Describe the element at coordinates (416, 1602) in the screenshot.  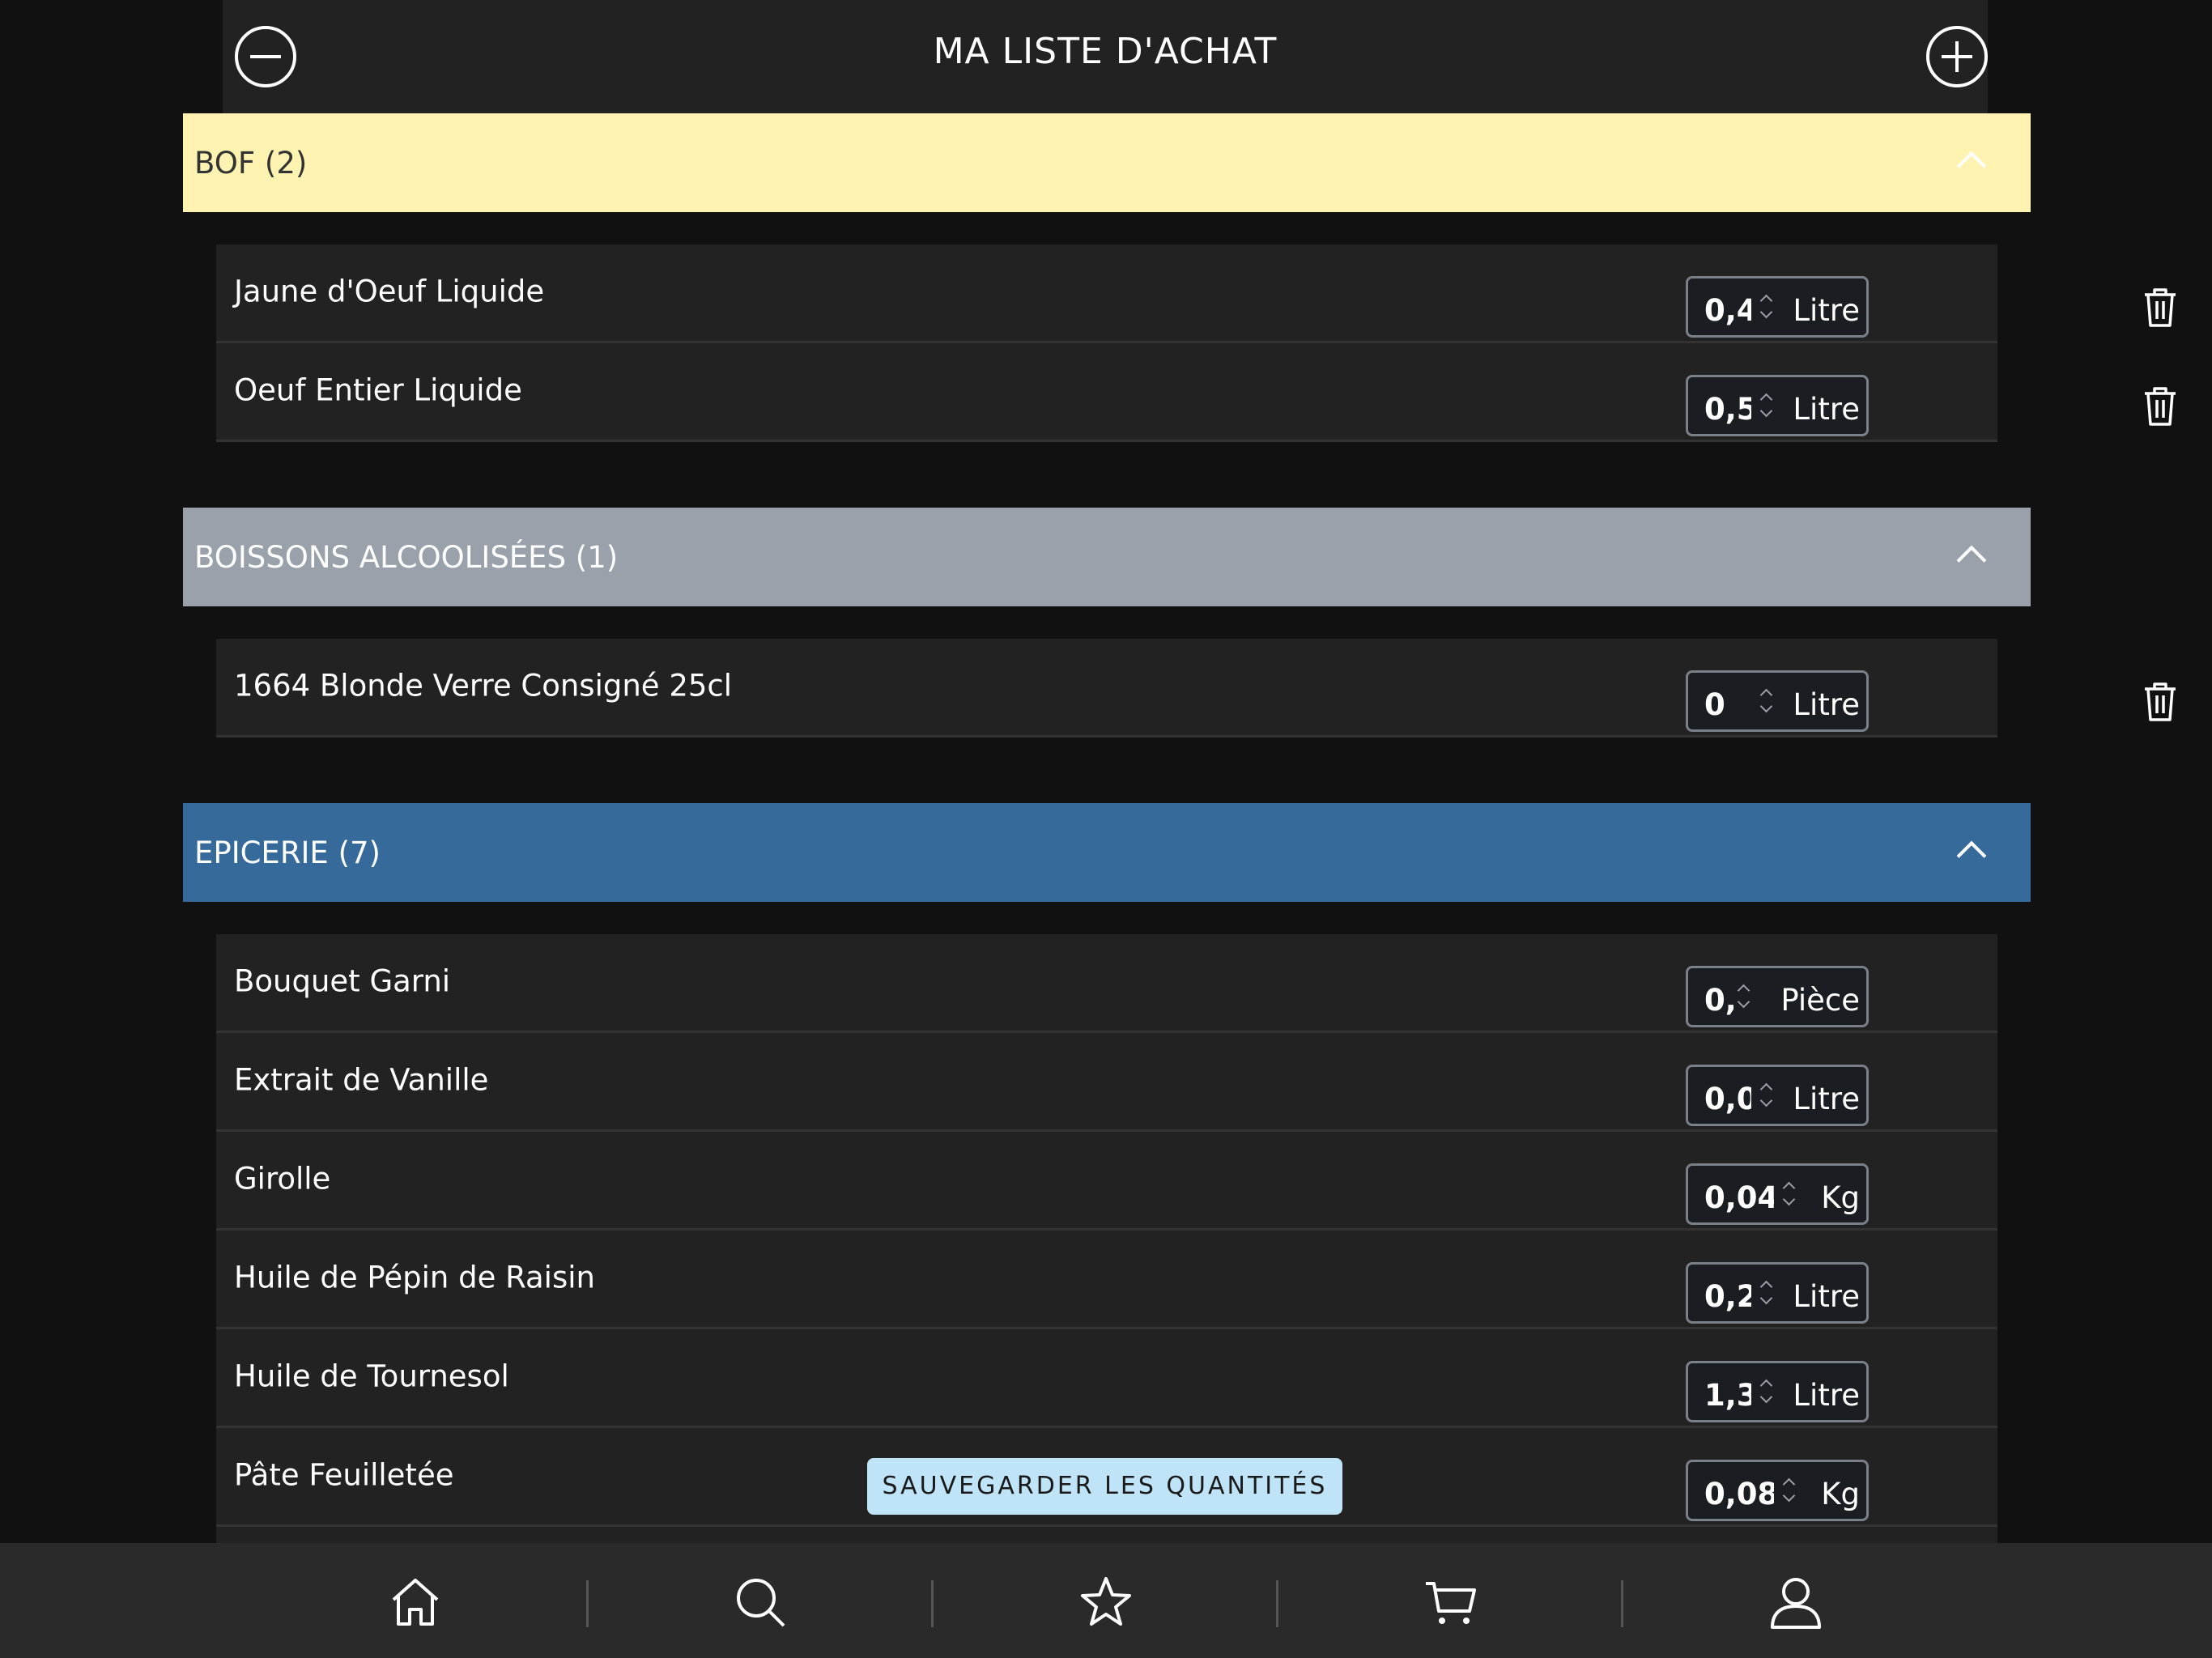
I see `home-icon` at that location.